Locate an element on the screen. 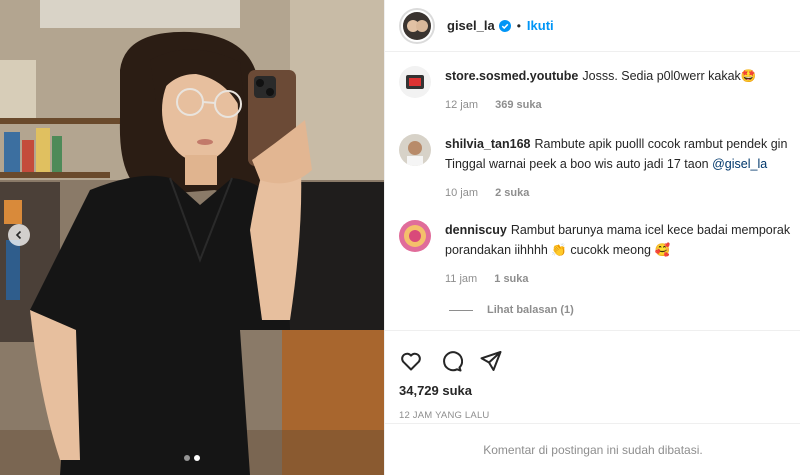 This screenshot has height=475, width=800. comment-time: 12 jam is located at coordinates (461, 105).